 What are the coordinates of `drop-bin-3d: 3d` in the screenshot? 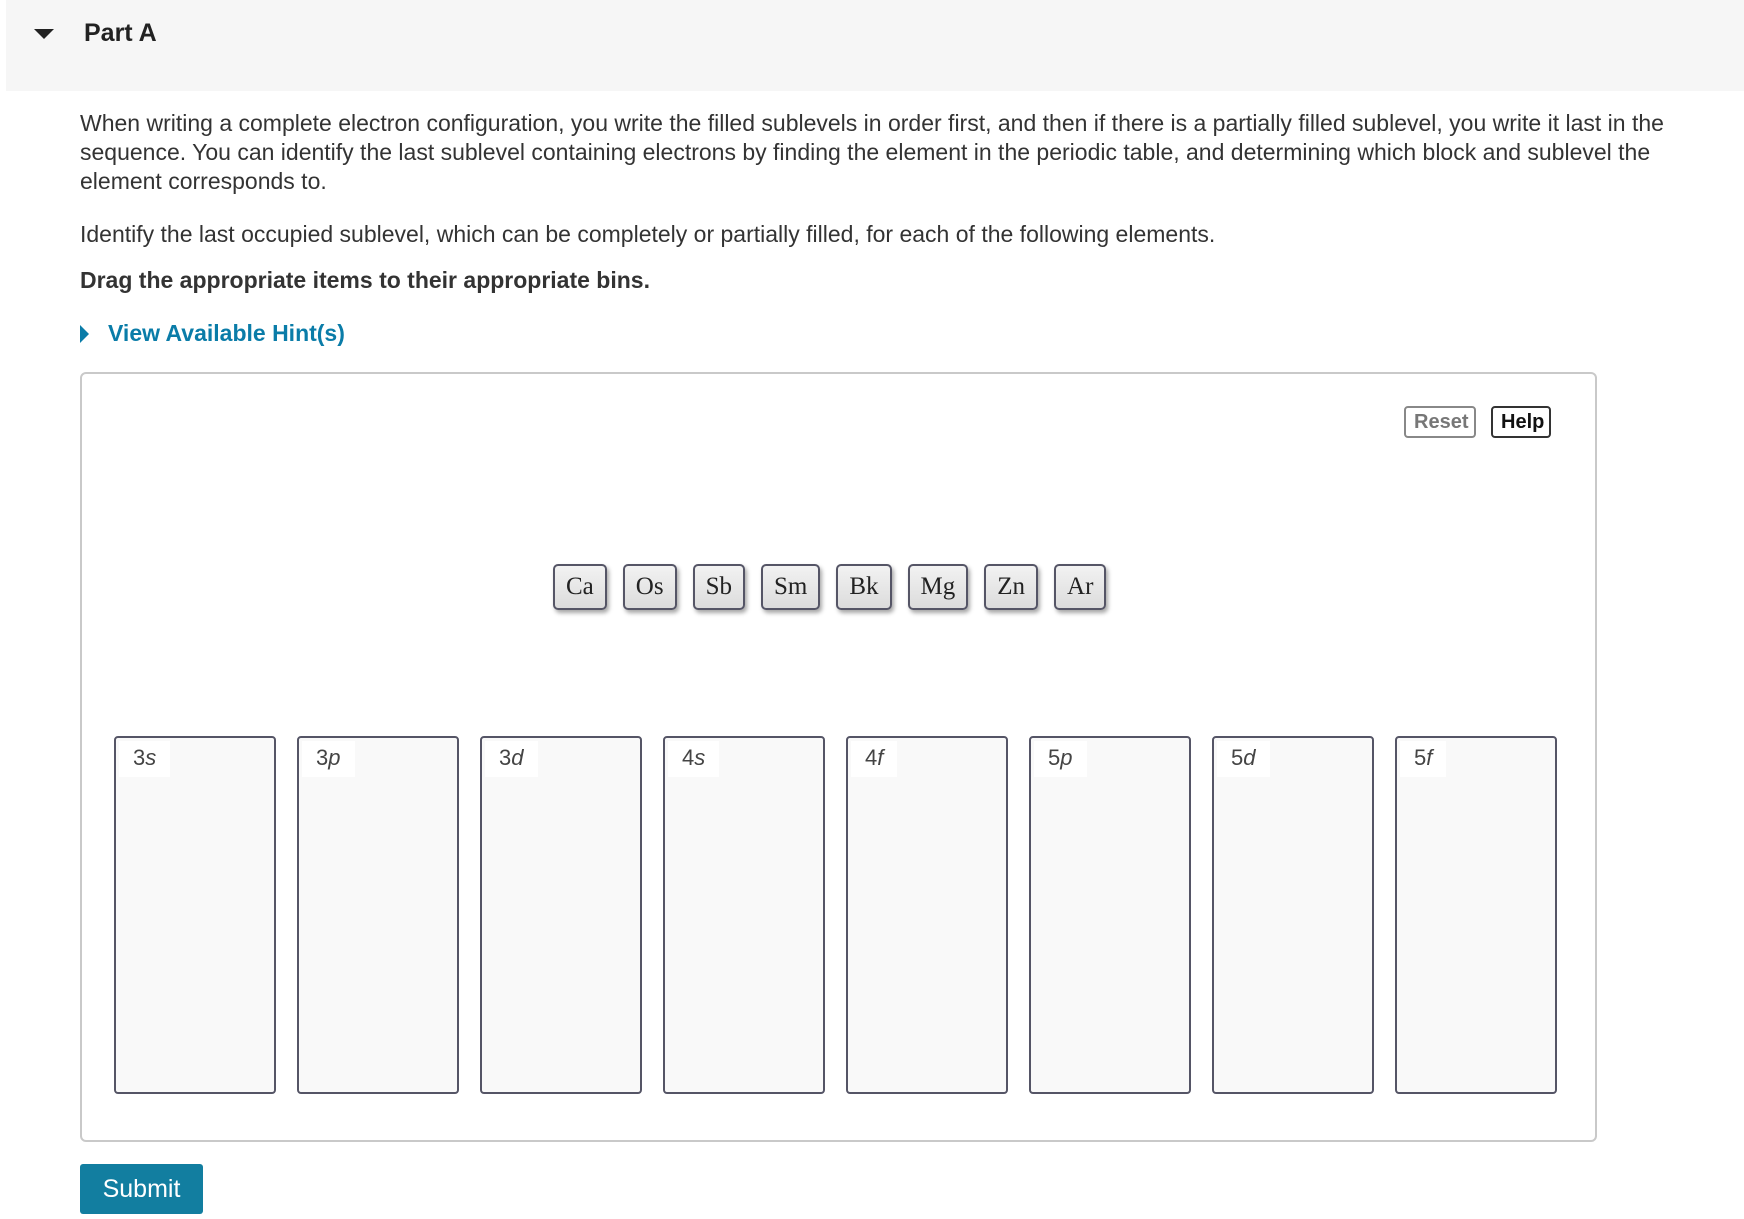 It's located at (561, 915).